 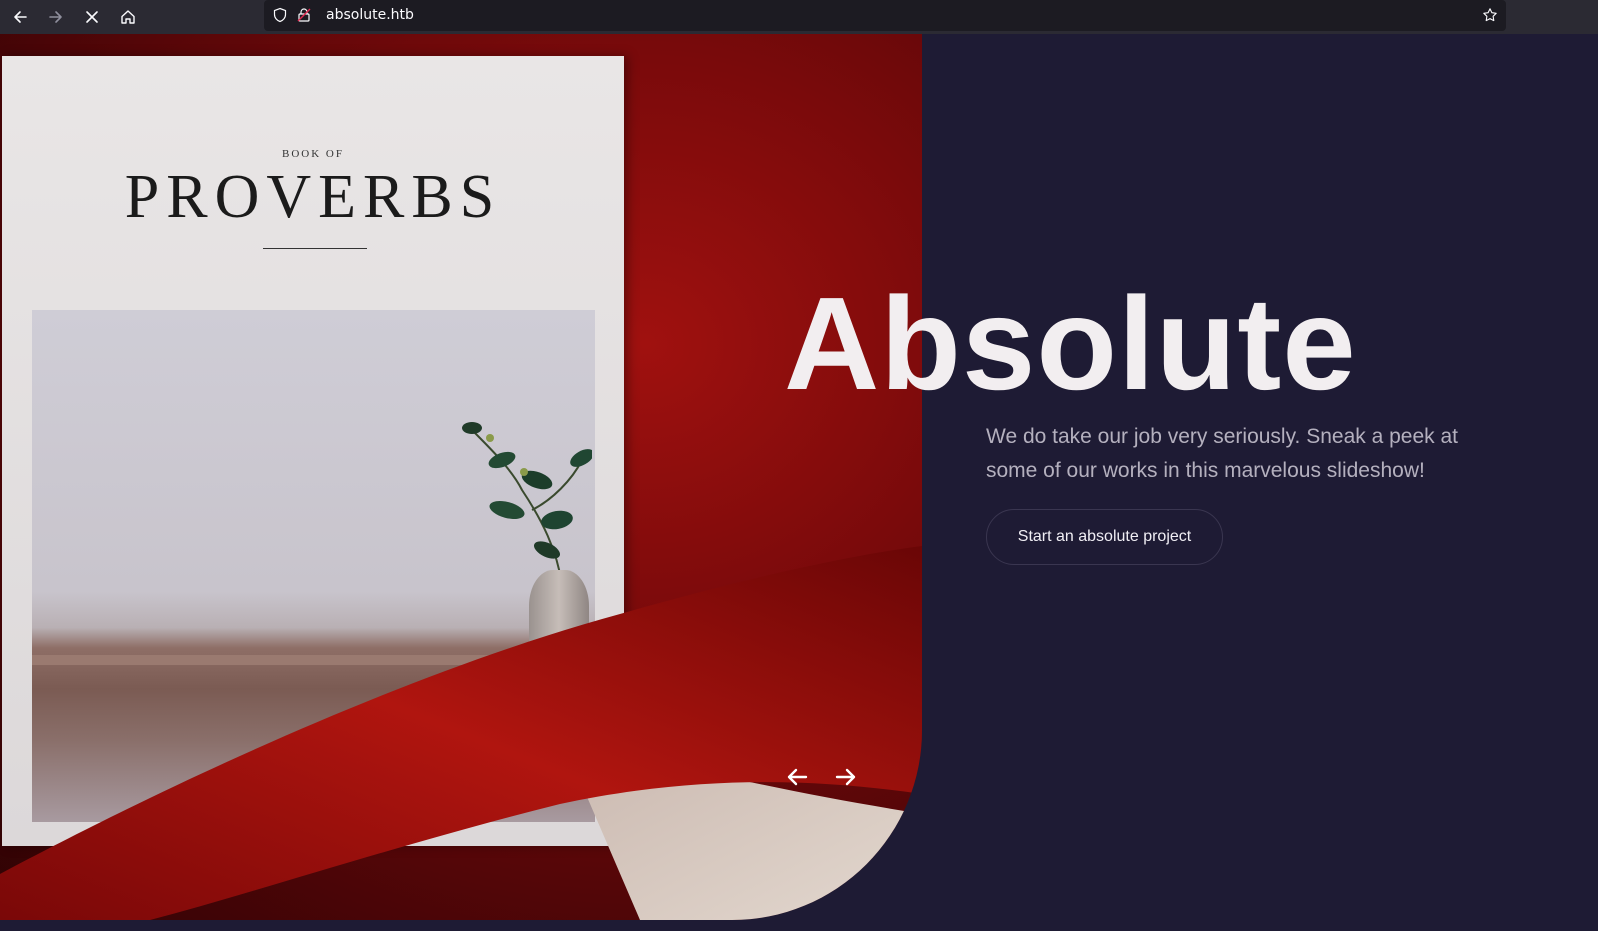 I want to click on arrow-right-icon, so click(x=845, y=777).